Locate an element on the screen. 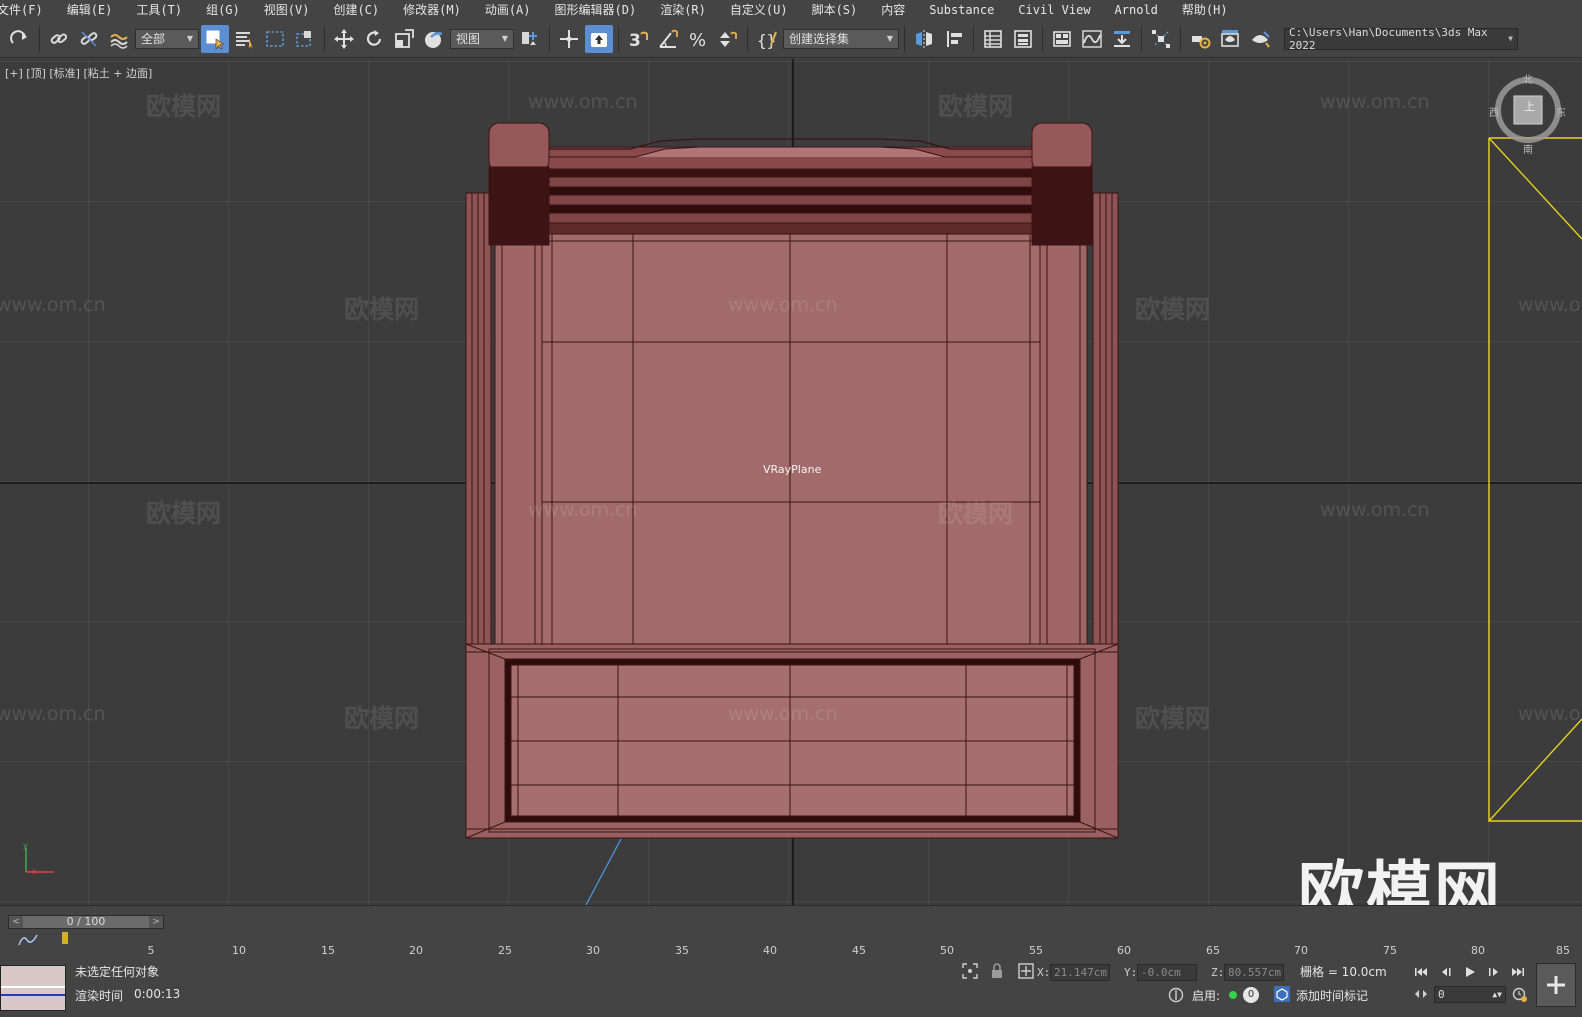 This screenshot has height=1017, width=1582. redo-icon is located at coordinates (20, 39).